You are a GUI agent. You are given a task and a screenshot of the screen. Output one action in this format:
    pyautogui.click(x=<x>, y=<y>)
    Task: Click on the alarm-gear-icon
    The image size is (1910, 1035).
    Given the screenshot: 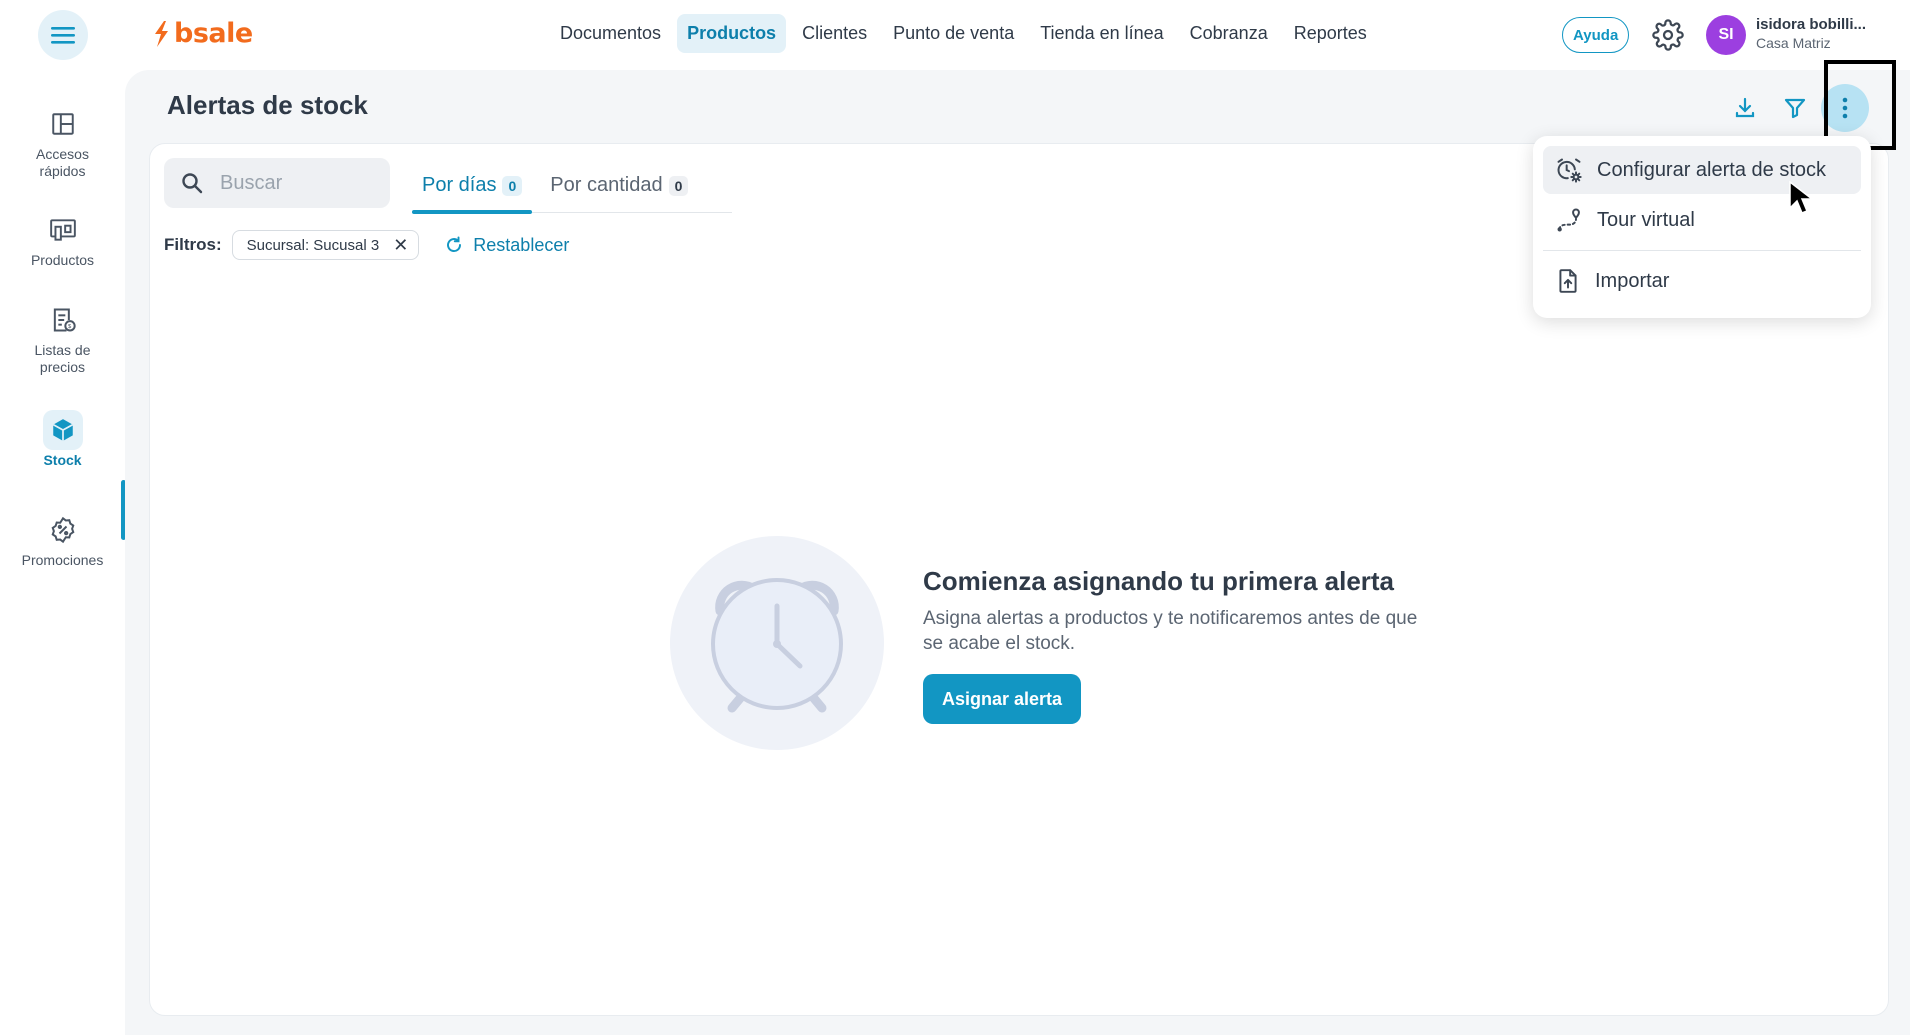 What is the action you would take?
    pyautogui.click(x=1569, y=170)
    